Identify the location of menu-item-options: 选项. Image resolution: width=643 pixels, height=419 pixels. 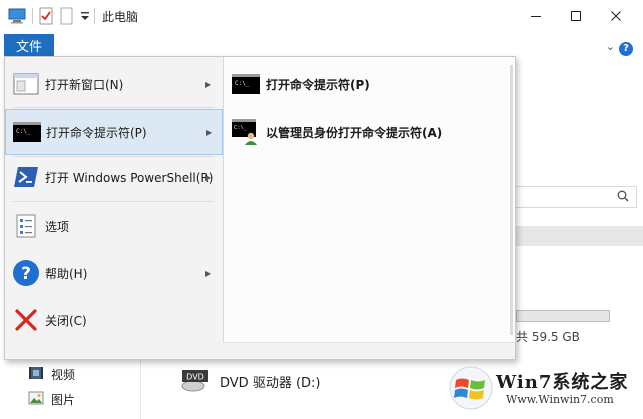
(114, 226).